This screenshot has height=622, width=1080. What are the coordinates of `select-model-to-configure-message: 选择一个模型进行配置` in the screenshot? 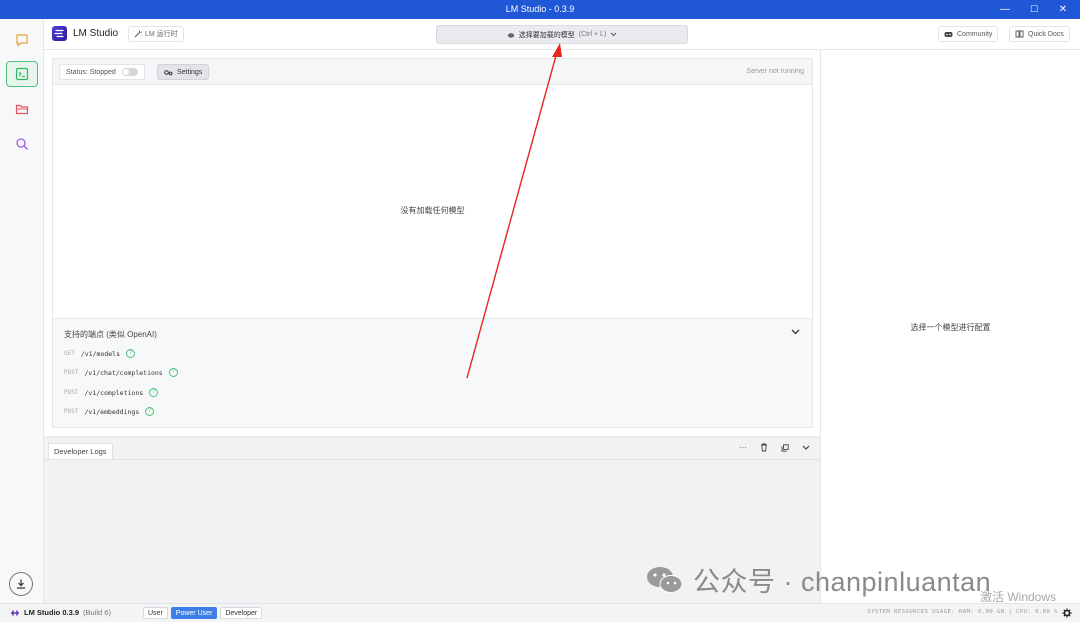 It's located at (950, 327).